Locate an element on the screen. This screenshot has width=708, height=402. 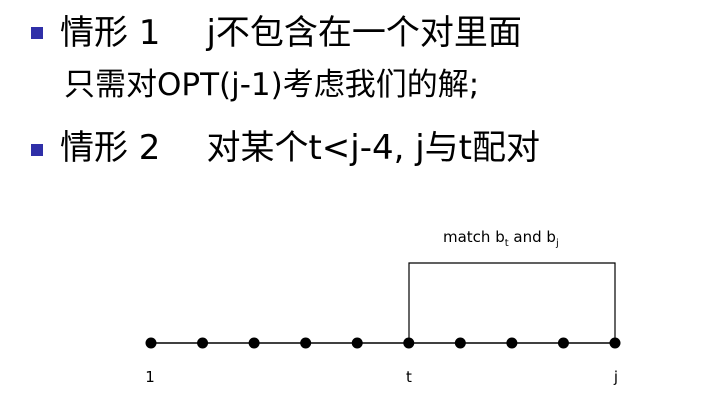
match-bracket is located at coordinates (512, 302).